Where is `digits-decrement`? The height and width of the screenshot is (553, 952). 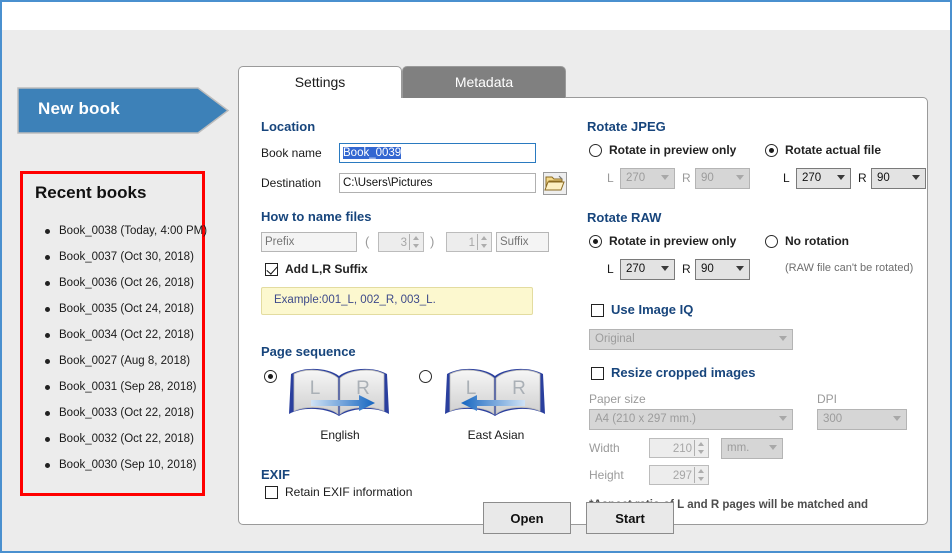
digits-decrement is located at coordinates (416, 246).